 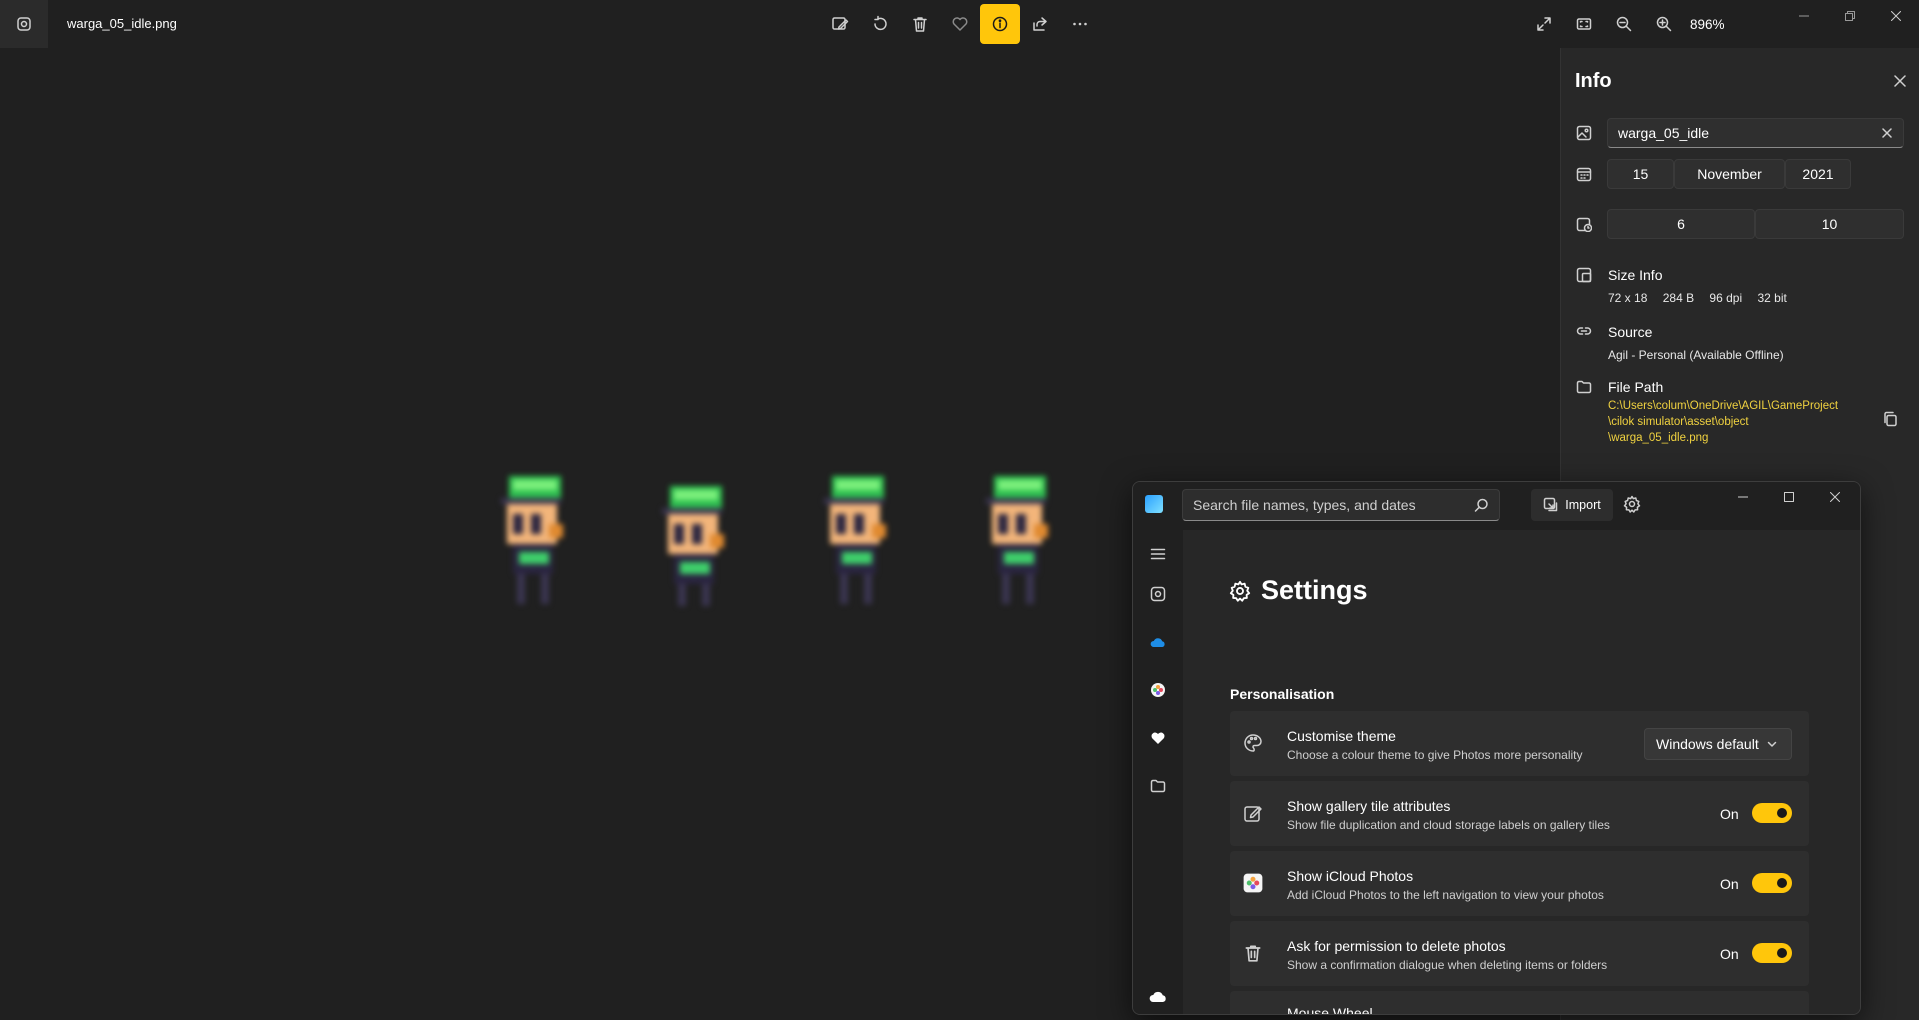 What do you see at coordinates (1772, 883) in the screenshot?
I see `icloud-photos-toggle` at bounding box center [1772, 883].